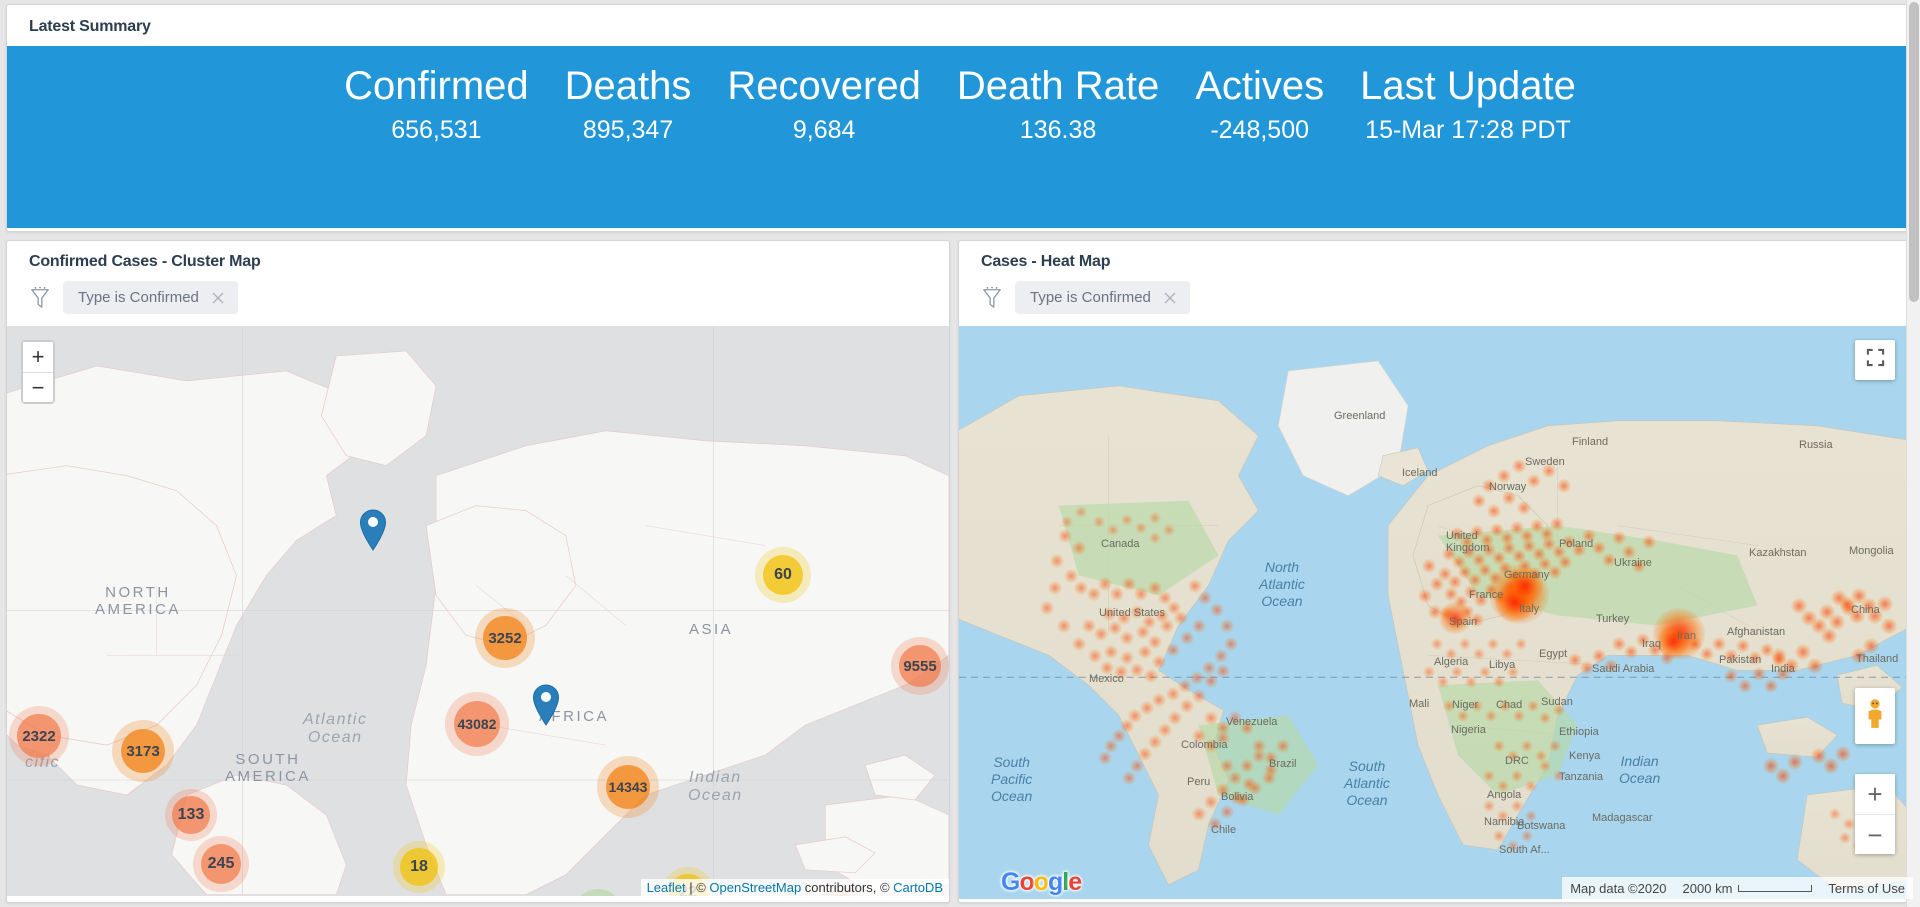 The height and width of the screenshot is (907, 1920). What do you see at coordinates (824, 86) in the screenshot?
I see `metric-label: Recovered` at bounding box center [824, 86].